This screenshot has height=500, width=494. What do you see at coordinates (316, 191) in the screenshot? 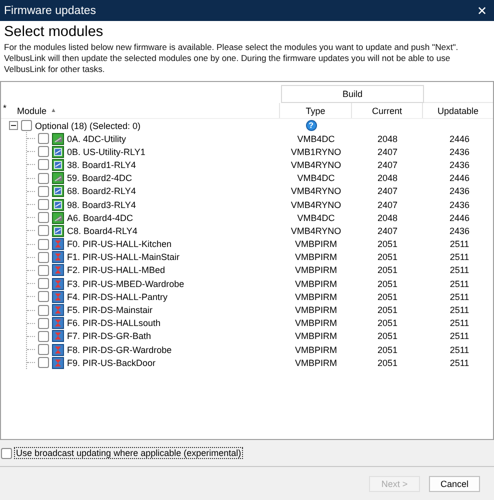
I see `table-cell-text: VMB4RYNO` at bounding box center [316, 191].